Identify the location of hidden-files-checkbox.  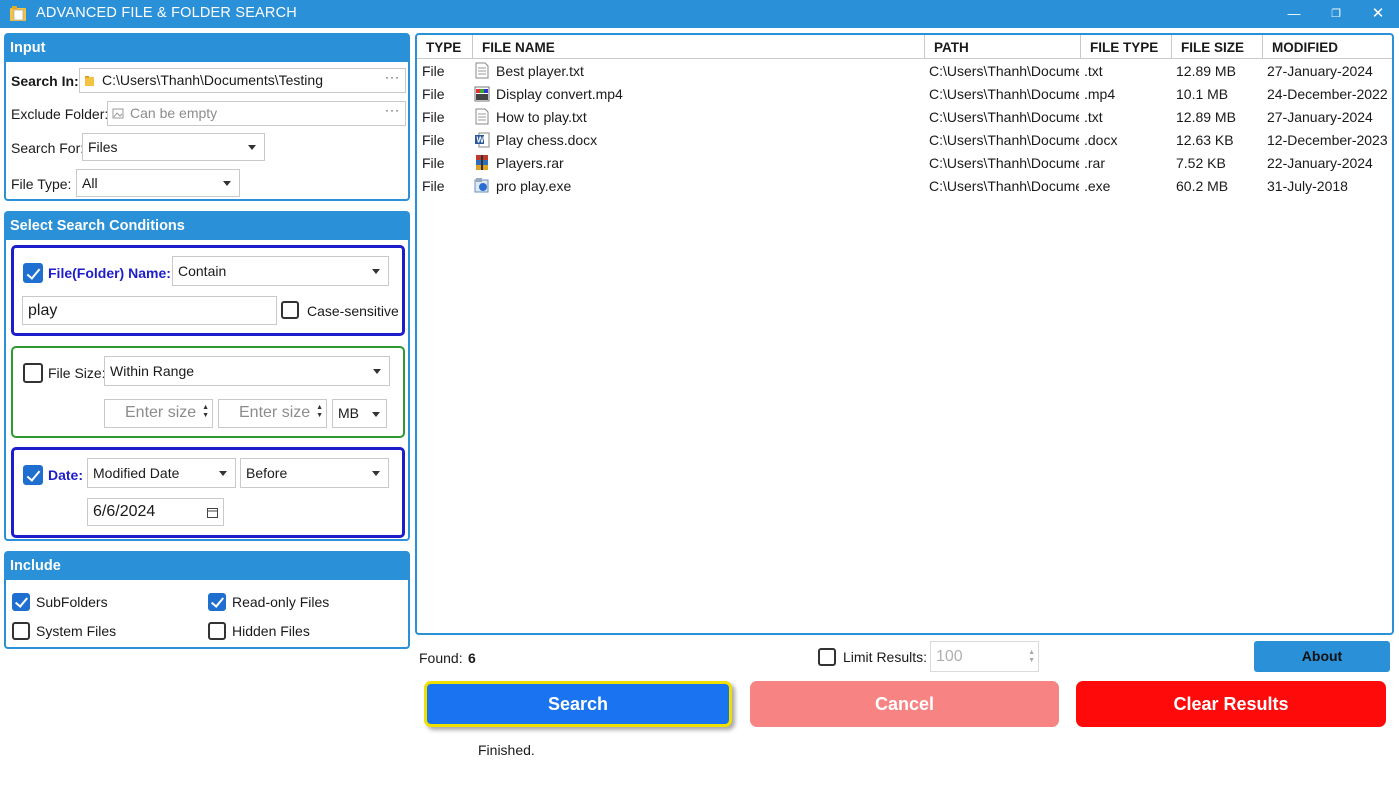
(217, 631).